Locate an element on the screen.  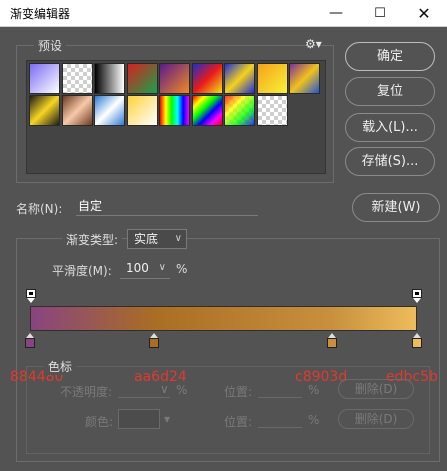
color-label: 颜色: is located at coordinates (99, 422).